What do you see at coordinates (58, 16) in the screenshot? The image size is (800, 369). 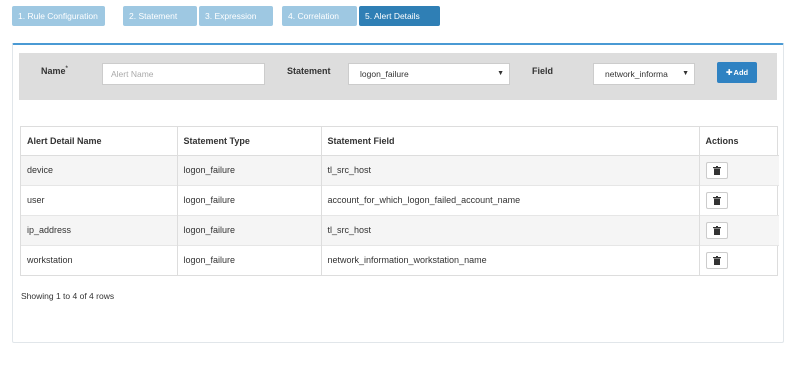 I see `step-rule-configuration: 1. Rule Configuration` at bounding box center [58, 16].